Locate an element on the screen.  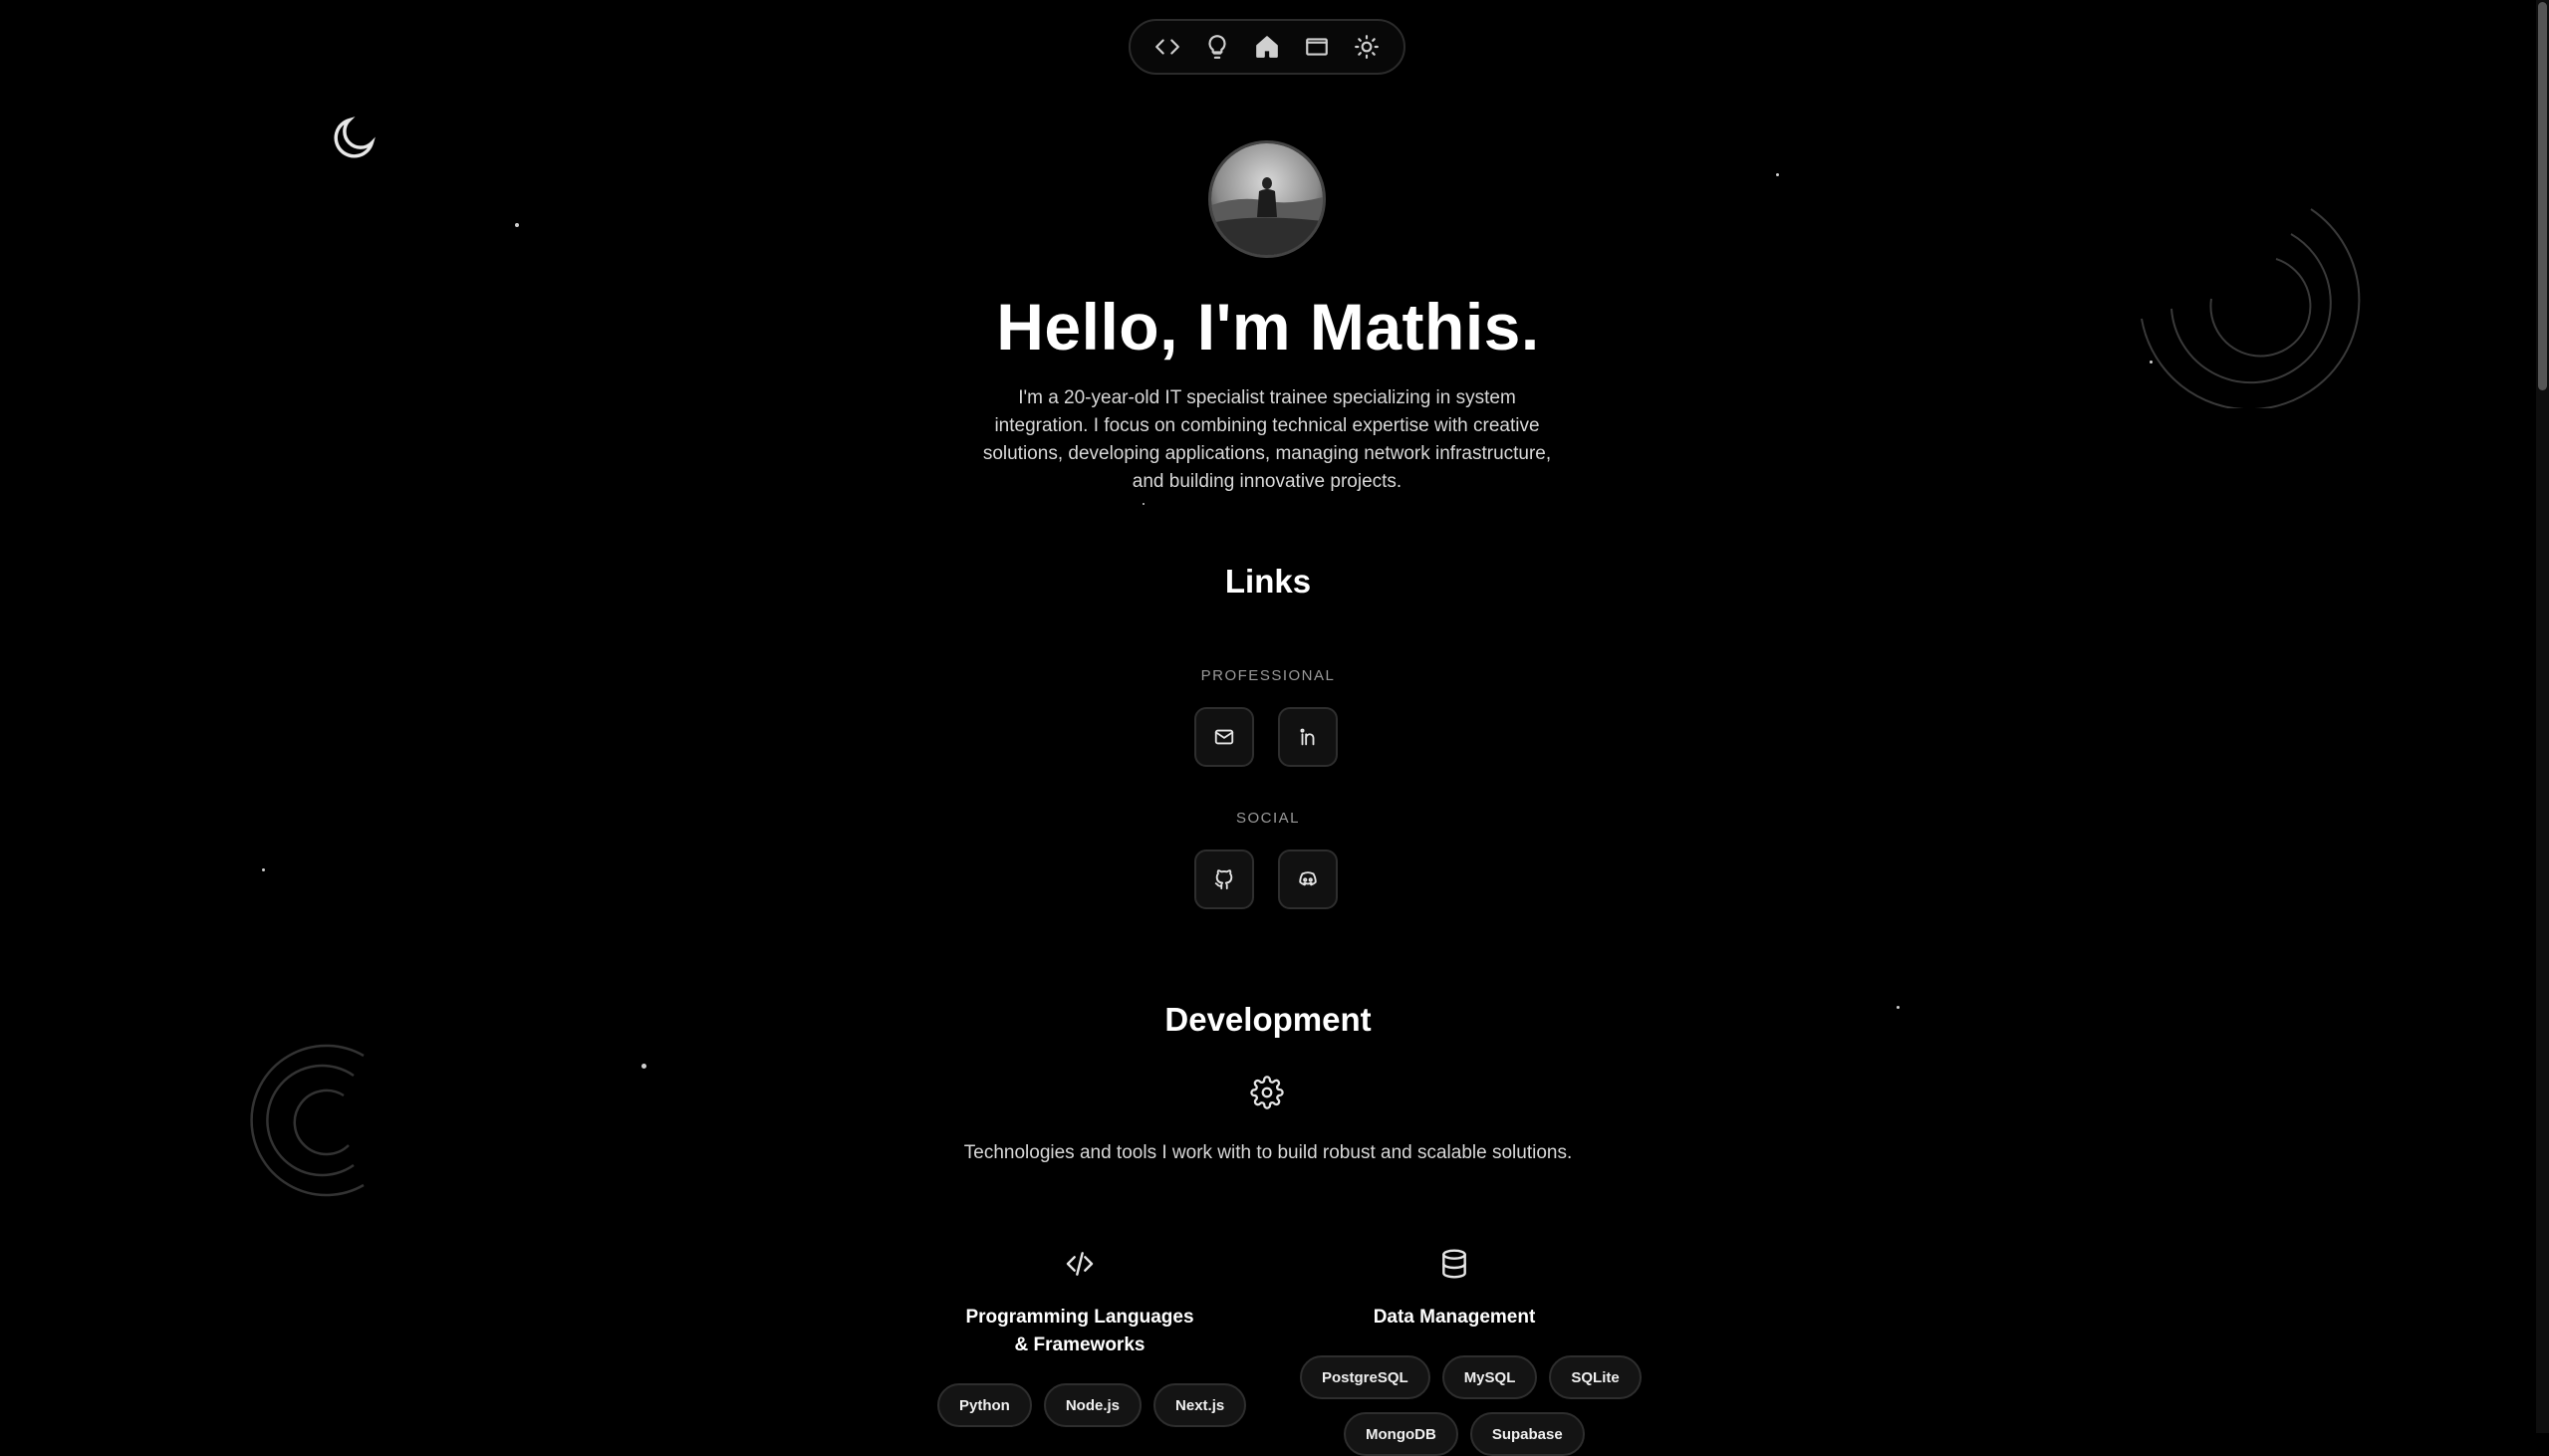
column-title-data: Data Management is located at coordinates (1454, 1317).